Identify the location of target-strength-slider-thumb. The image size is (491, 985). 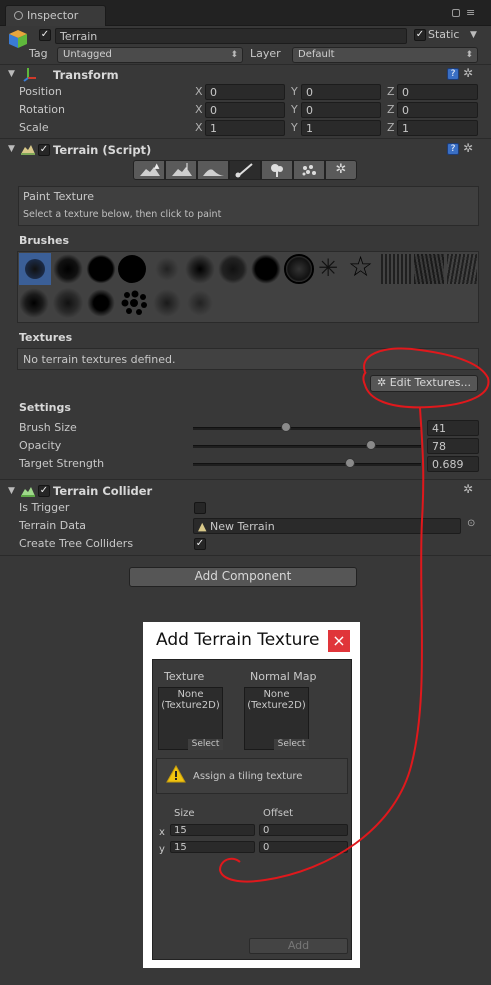
(350, 463).